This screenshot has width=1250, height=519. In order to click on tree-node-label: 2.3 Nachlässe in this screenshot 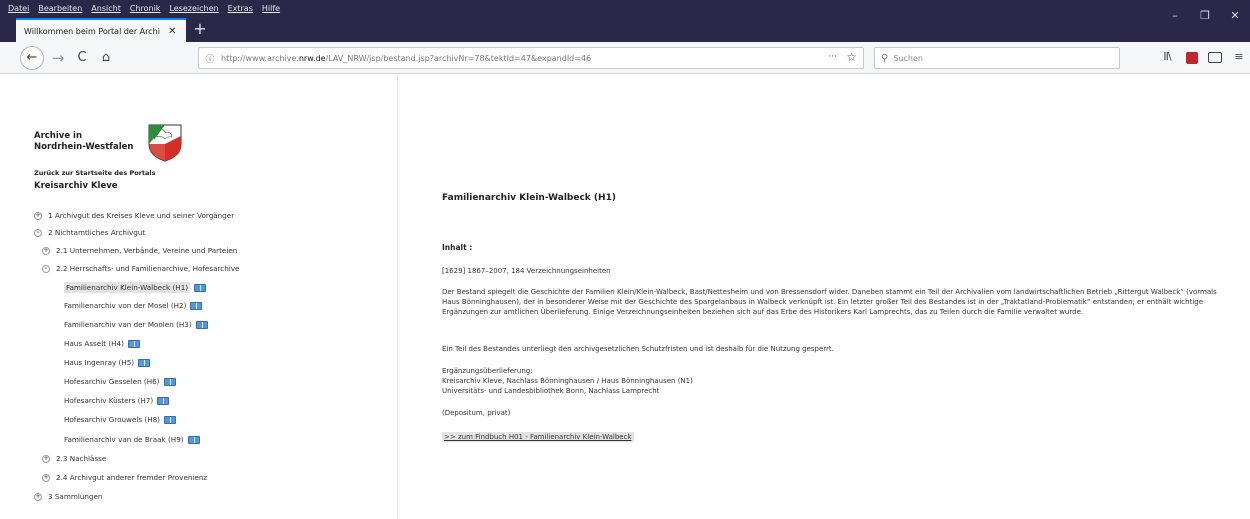, I will do `click(81, 458)`.